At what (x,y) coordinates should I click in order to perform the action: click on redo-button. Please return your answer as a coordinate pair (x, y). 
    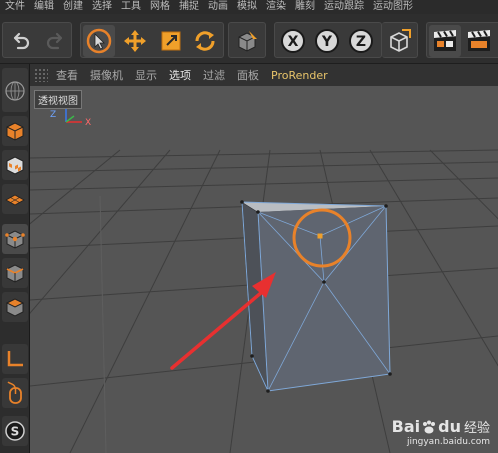
    Looking at the image, I should click on (55, 41).